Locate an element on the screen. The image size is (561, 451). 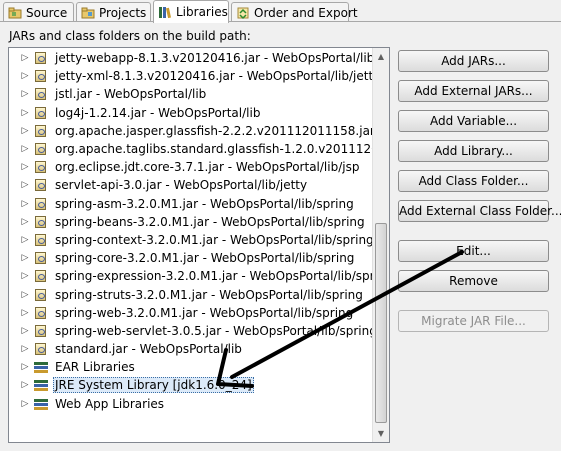
tree-item: ▷ log4j-1.2.14.jar - WebOpsPortal/lib is located at coordinates (190, 113).